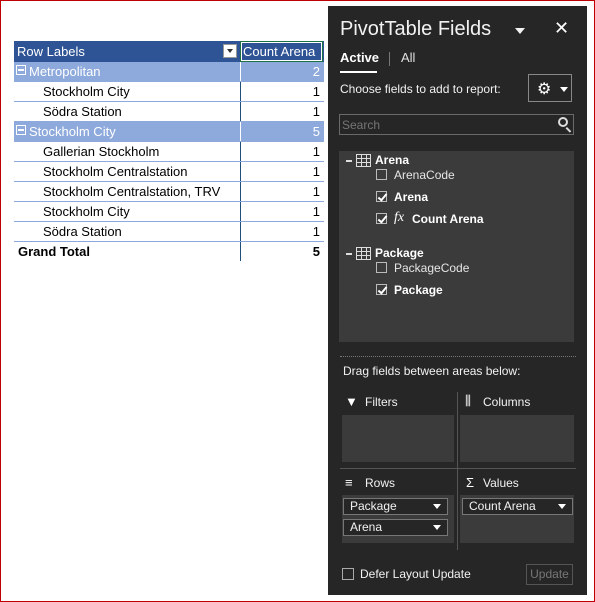  Describe the element at coordinates (351, 401) in the screenshot. I see `filter-icon: ▼` at that location.